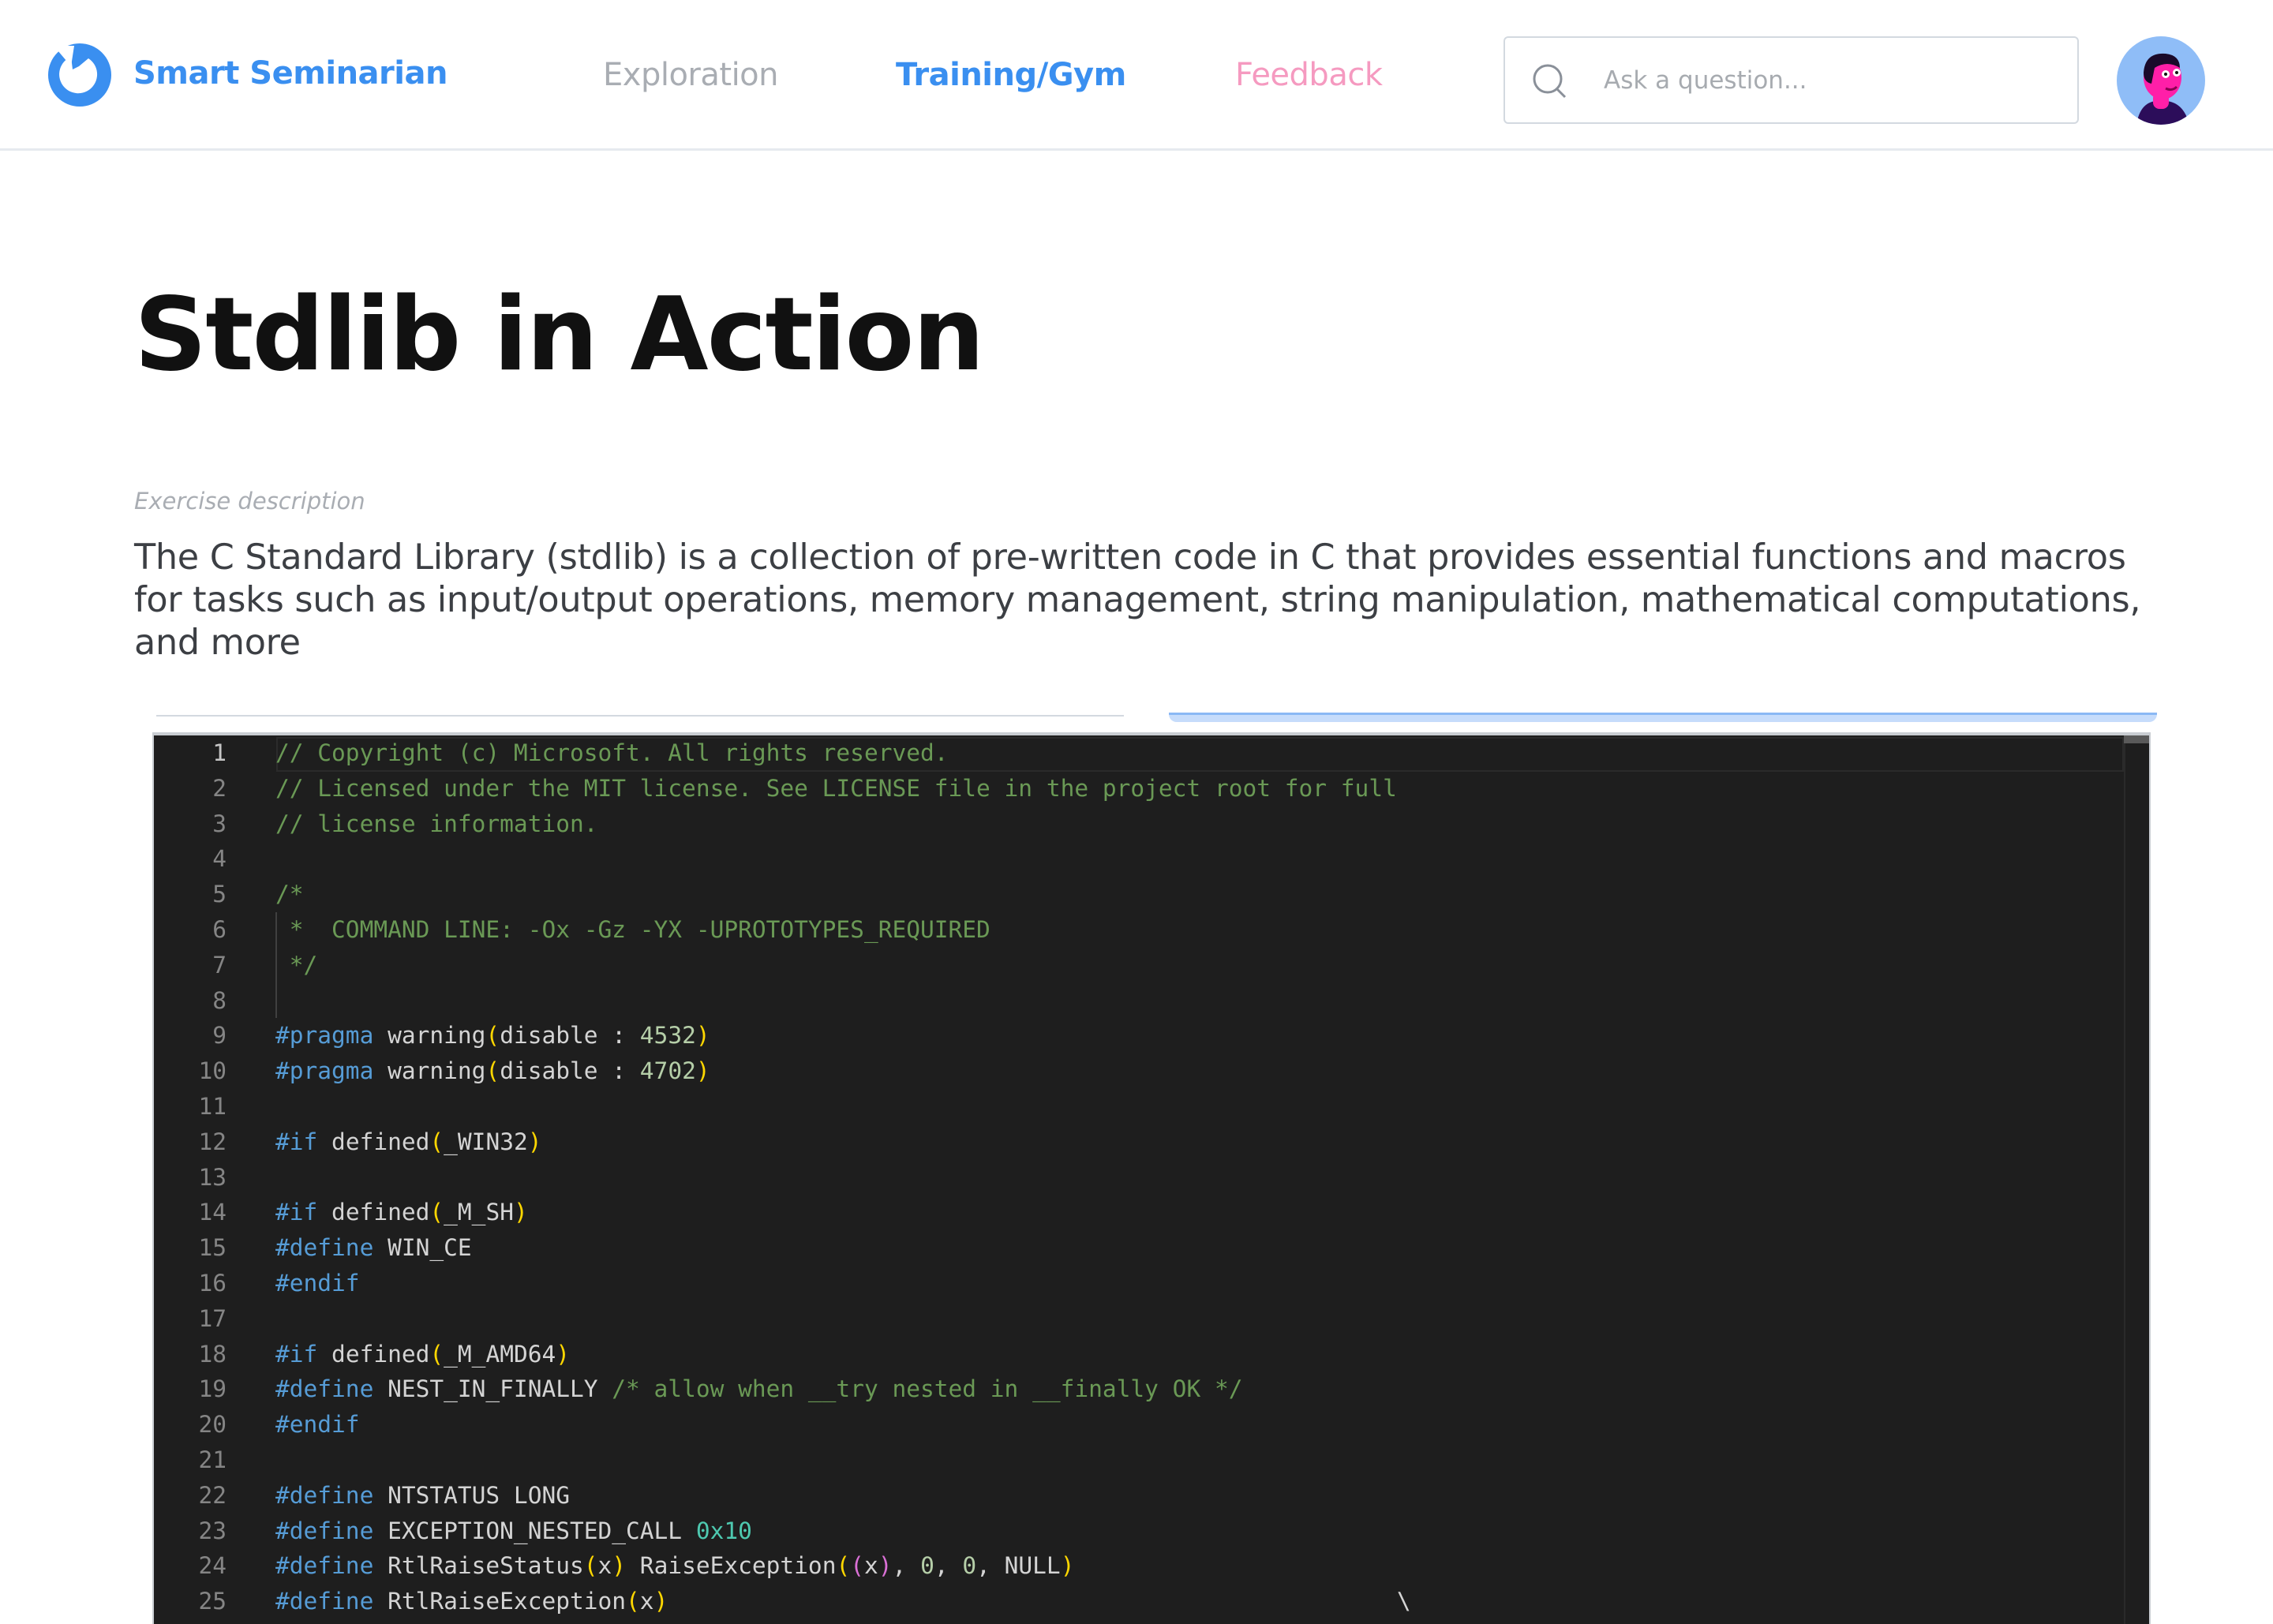  What do you see at coordinates (2136, 739) in the screenshot?
I see `scrollbar-thumb` at bounding box center [2136, 739].